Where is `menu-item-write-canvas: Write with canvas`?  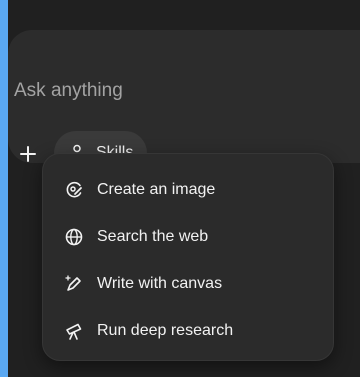 menu-item-write-canvas: Write with canvas is located at coordinates (188, 283).